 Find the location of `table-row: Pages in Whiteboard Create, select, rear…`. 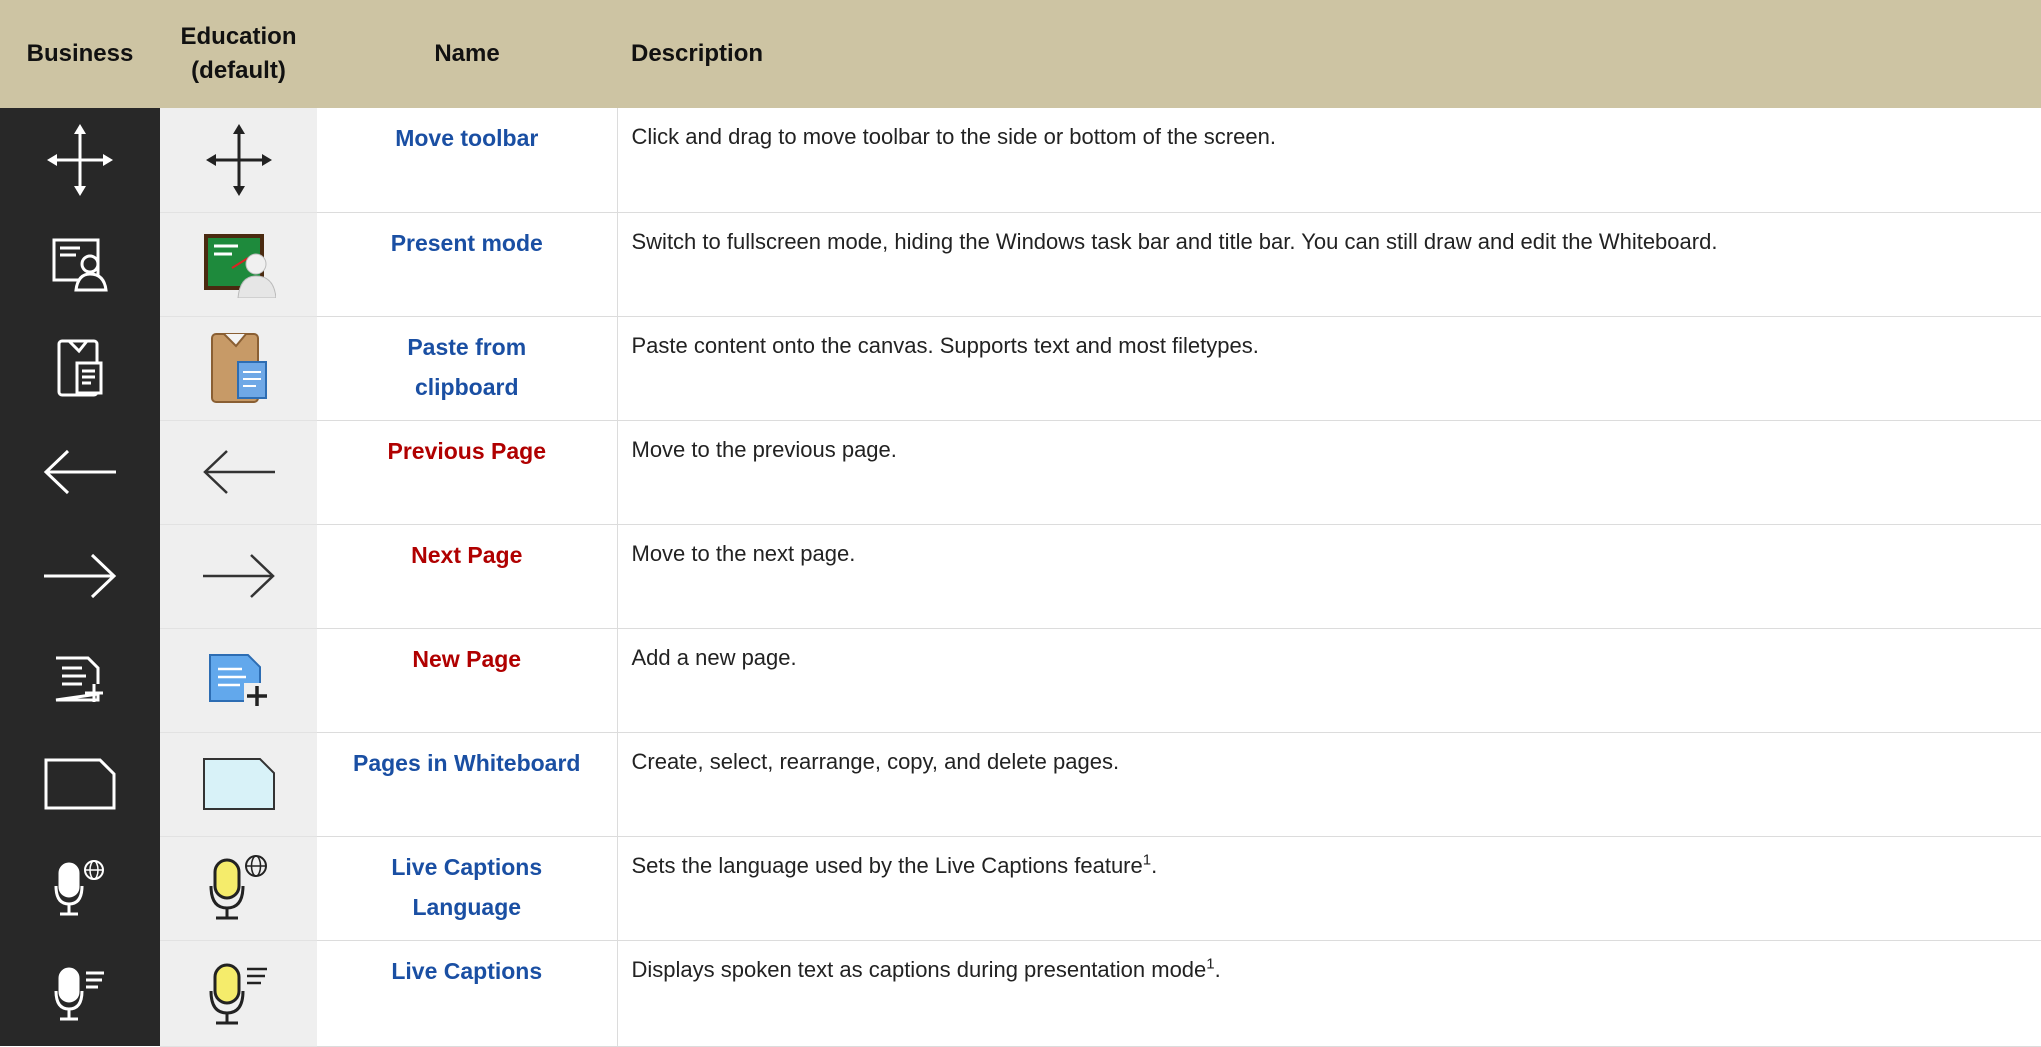

table-row: Pages in Whiteboard Create, select, rear… is located at coordinates (1020, 784).